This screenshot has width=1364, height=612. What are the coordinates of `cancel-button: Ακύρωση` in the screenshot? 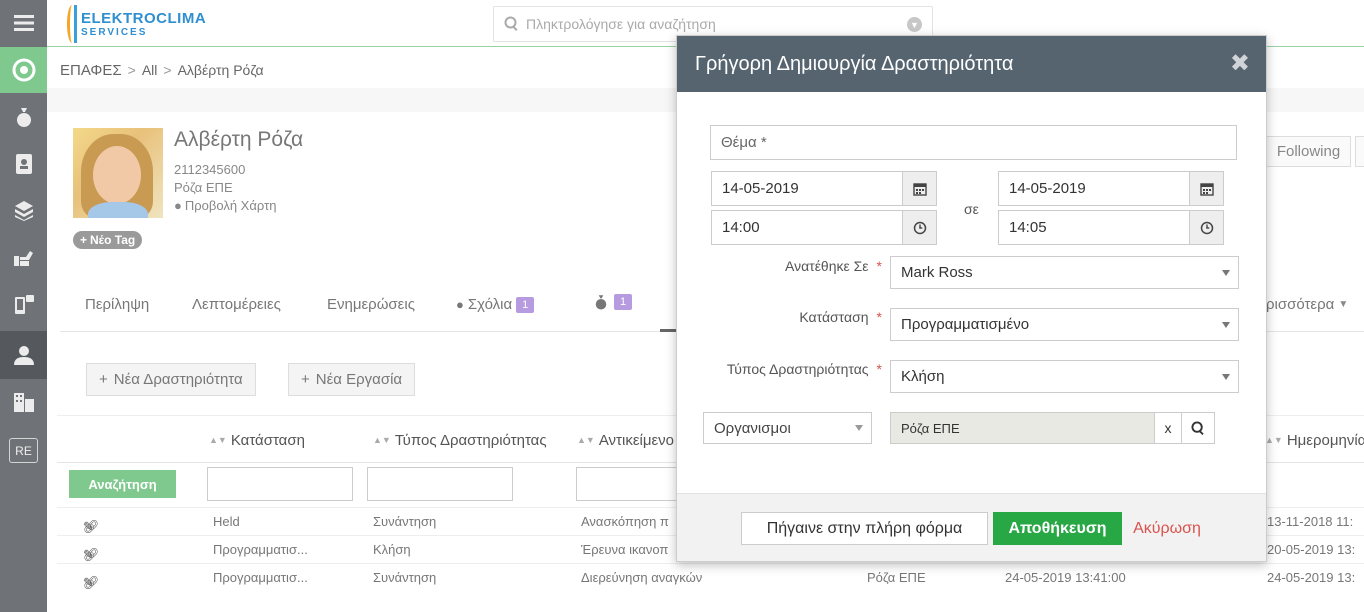 It's located at (1167, 528).